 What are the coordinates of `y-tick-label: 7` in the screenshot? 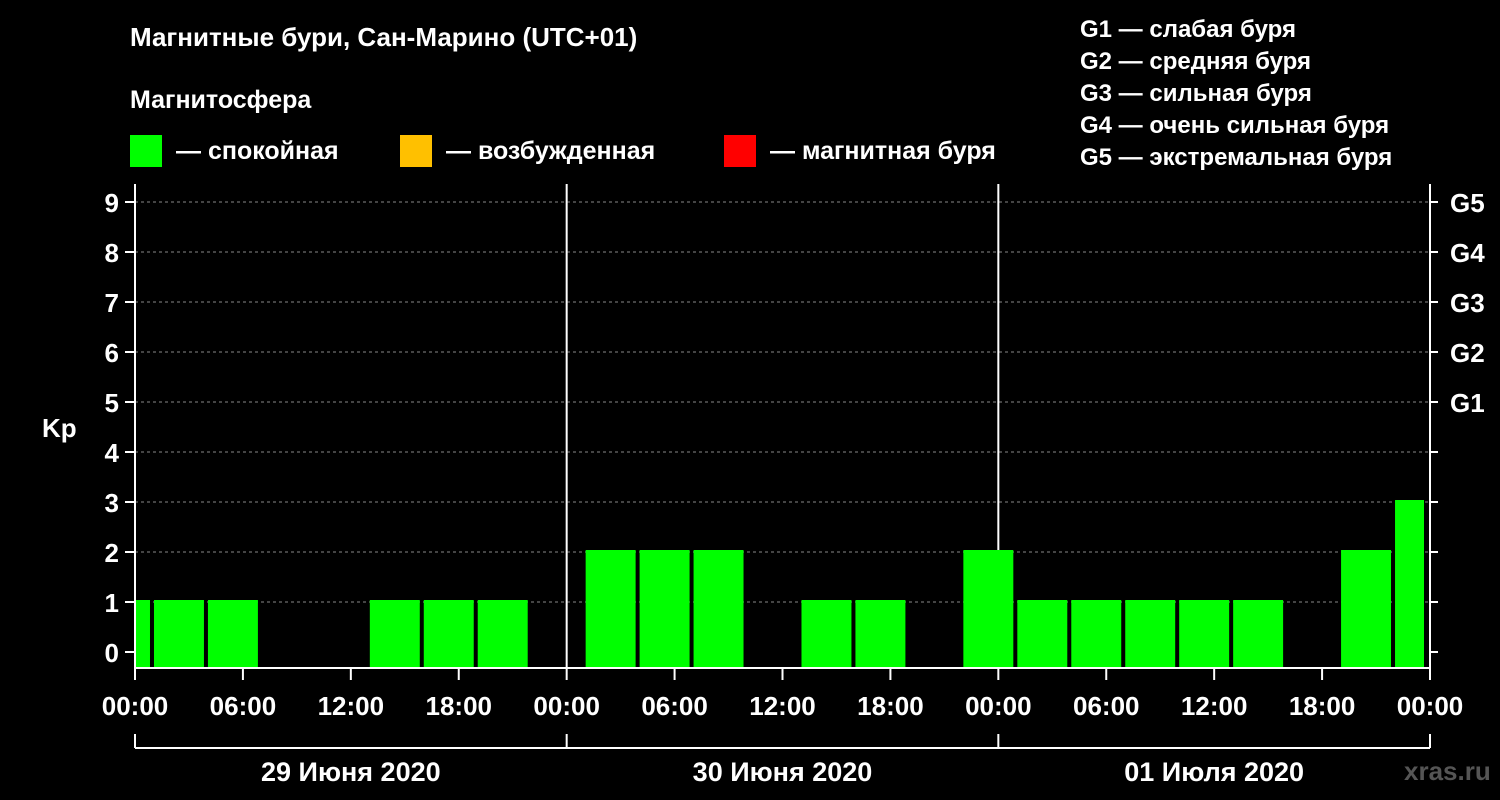 It's located at (112, 303).